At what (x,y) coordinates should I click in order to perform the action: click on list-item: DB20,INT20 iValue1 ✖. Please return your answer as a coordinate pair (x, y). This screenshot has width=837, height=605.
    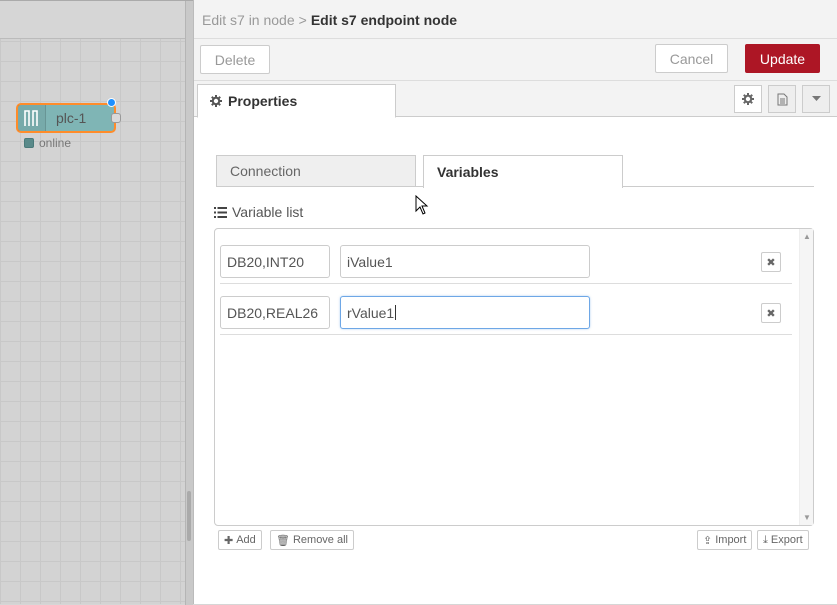
    Looking at the image, I should click on (506, 258).